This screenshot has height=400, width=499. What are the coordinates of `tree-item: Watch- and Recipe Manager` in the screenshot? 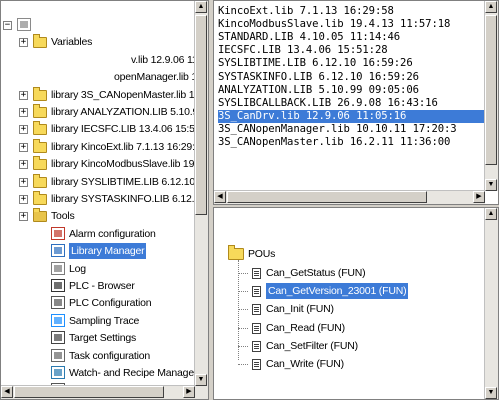 It's located at (99, 373).